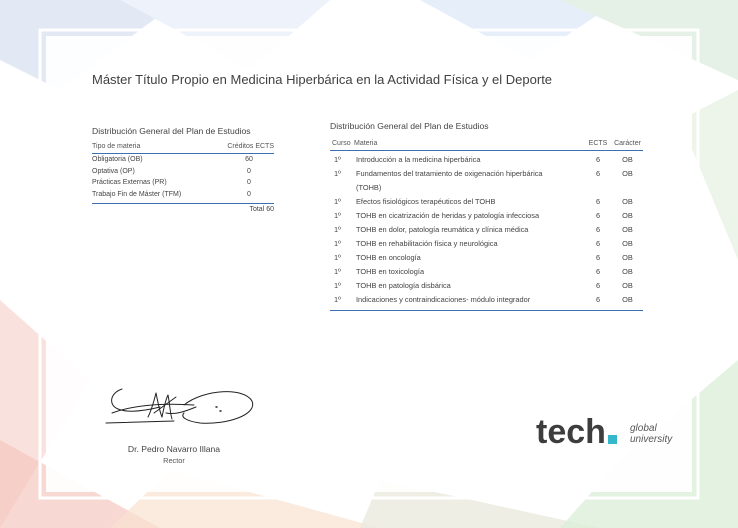 The image size is (738, 528). Describe the element at coordinates (571, 432) in the screenshot. I see `logo-wordmark: tech` at that location.